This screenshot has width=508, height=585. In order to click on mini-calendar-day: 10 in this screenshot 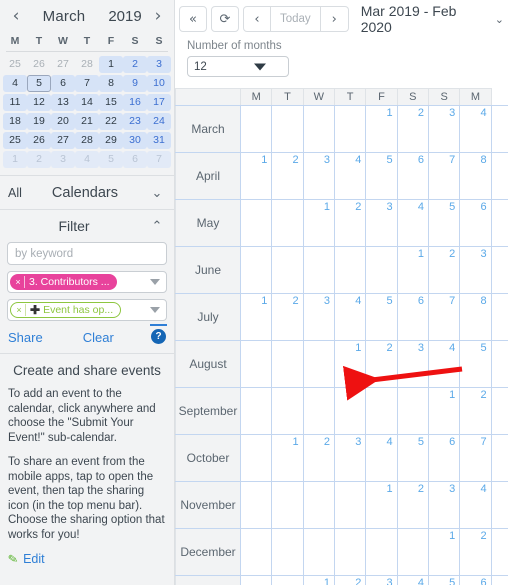, I will do `click(159, 83)`.